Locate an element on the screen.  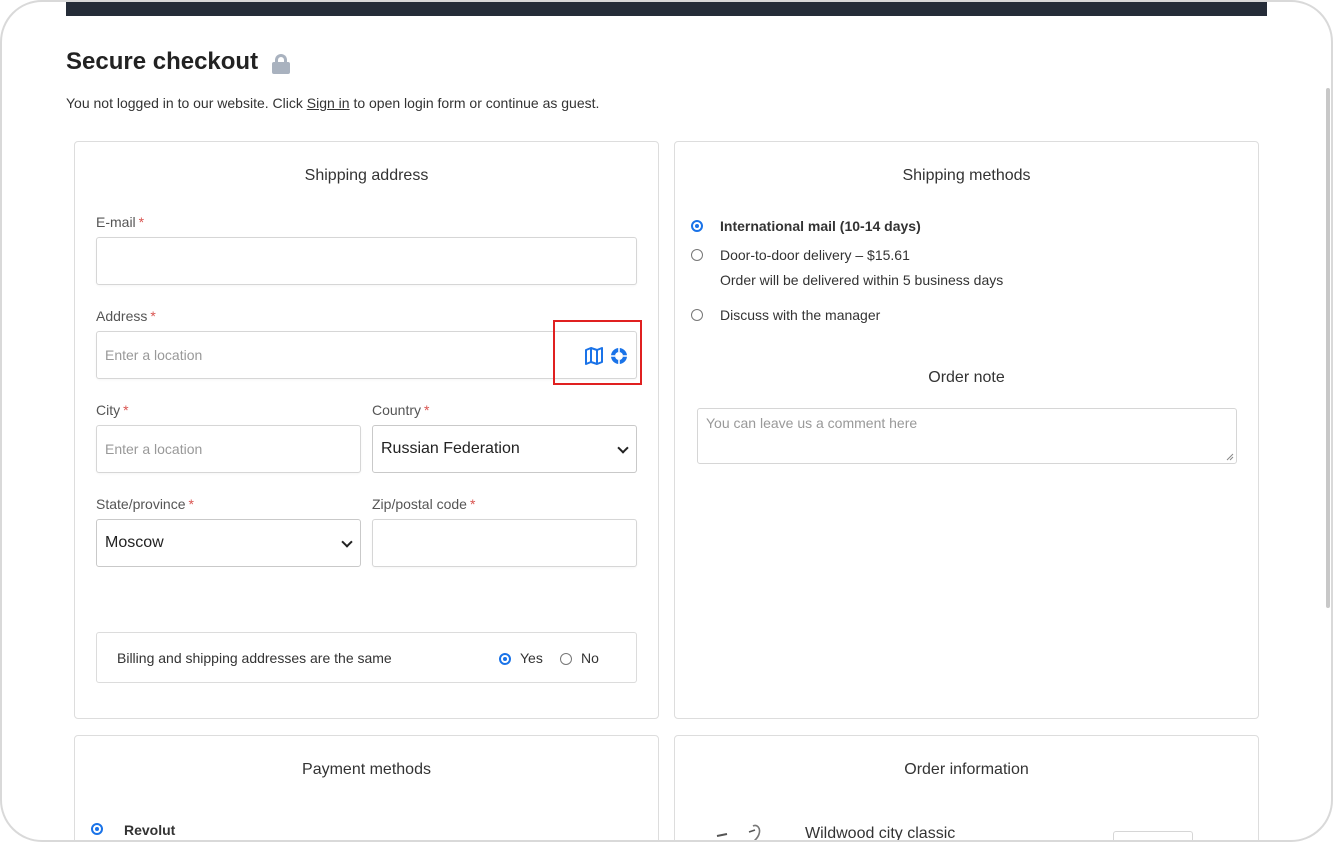
email-field is located at coordinates (366, 261).